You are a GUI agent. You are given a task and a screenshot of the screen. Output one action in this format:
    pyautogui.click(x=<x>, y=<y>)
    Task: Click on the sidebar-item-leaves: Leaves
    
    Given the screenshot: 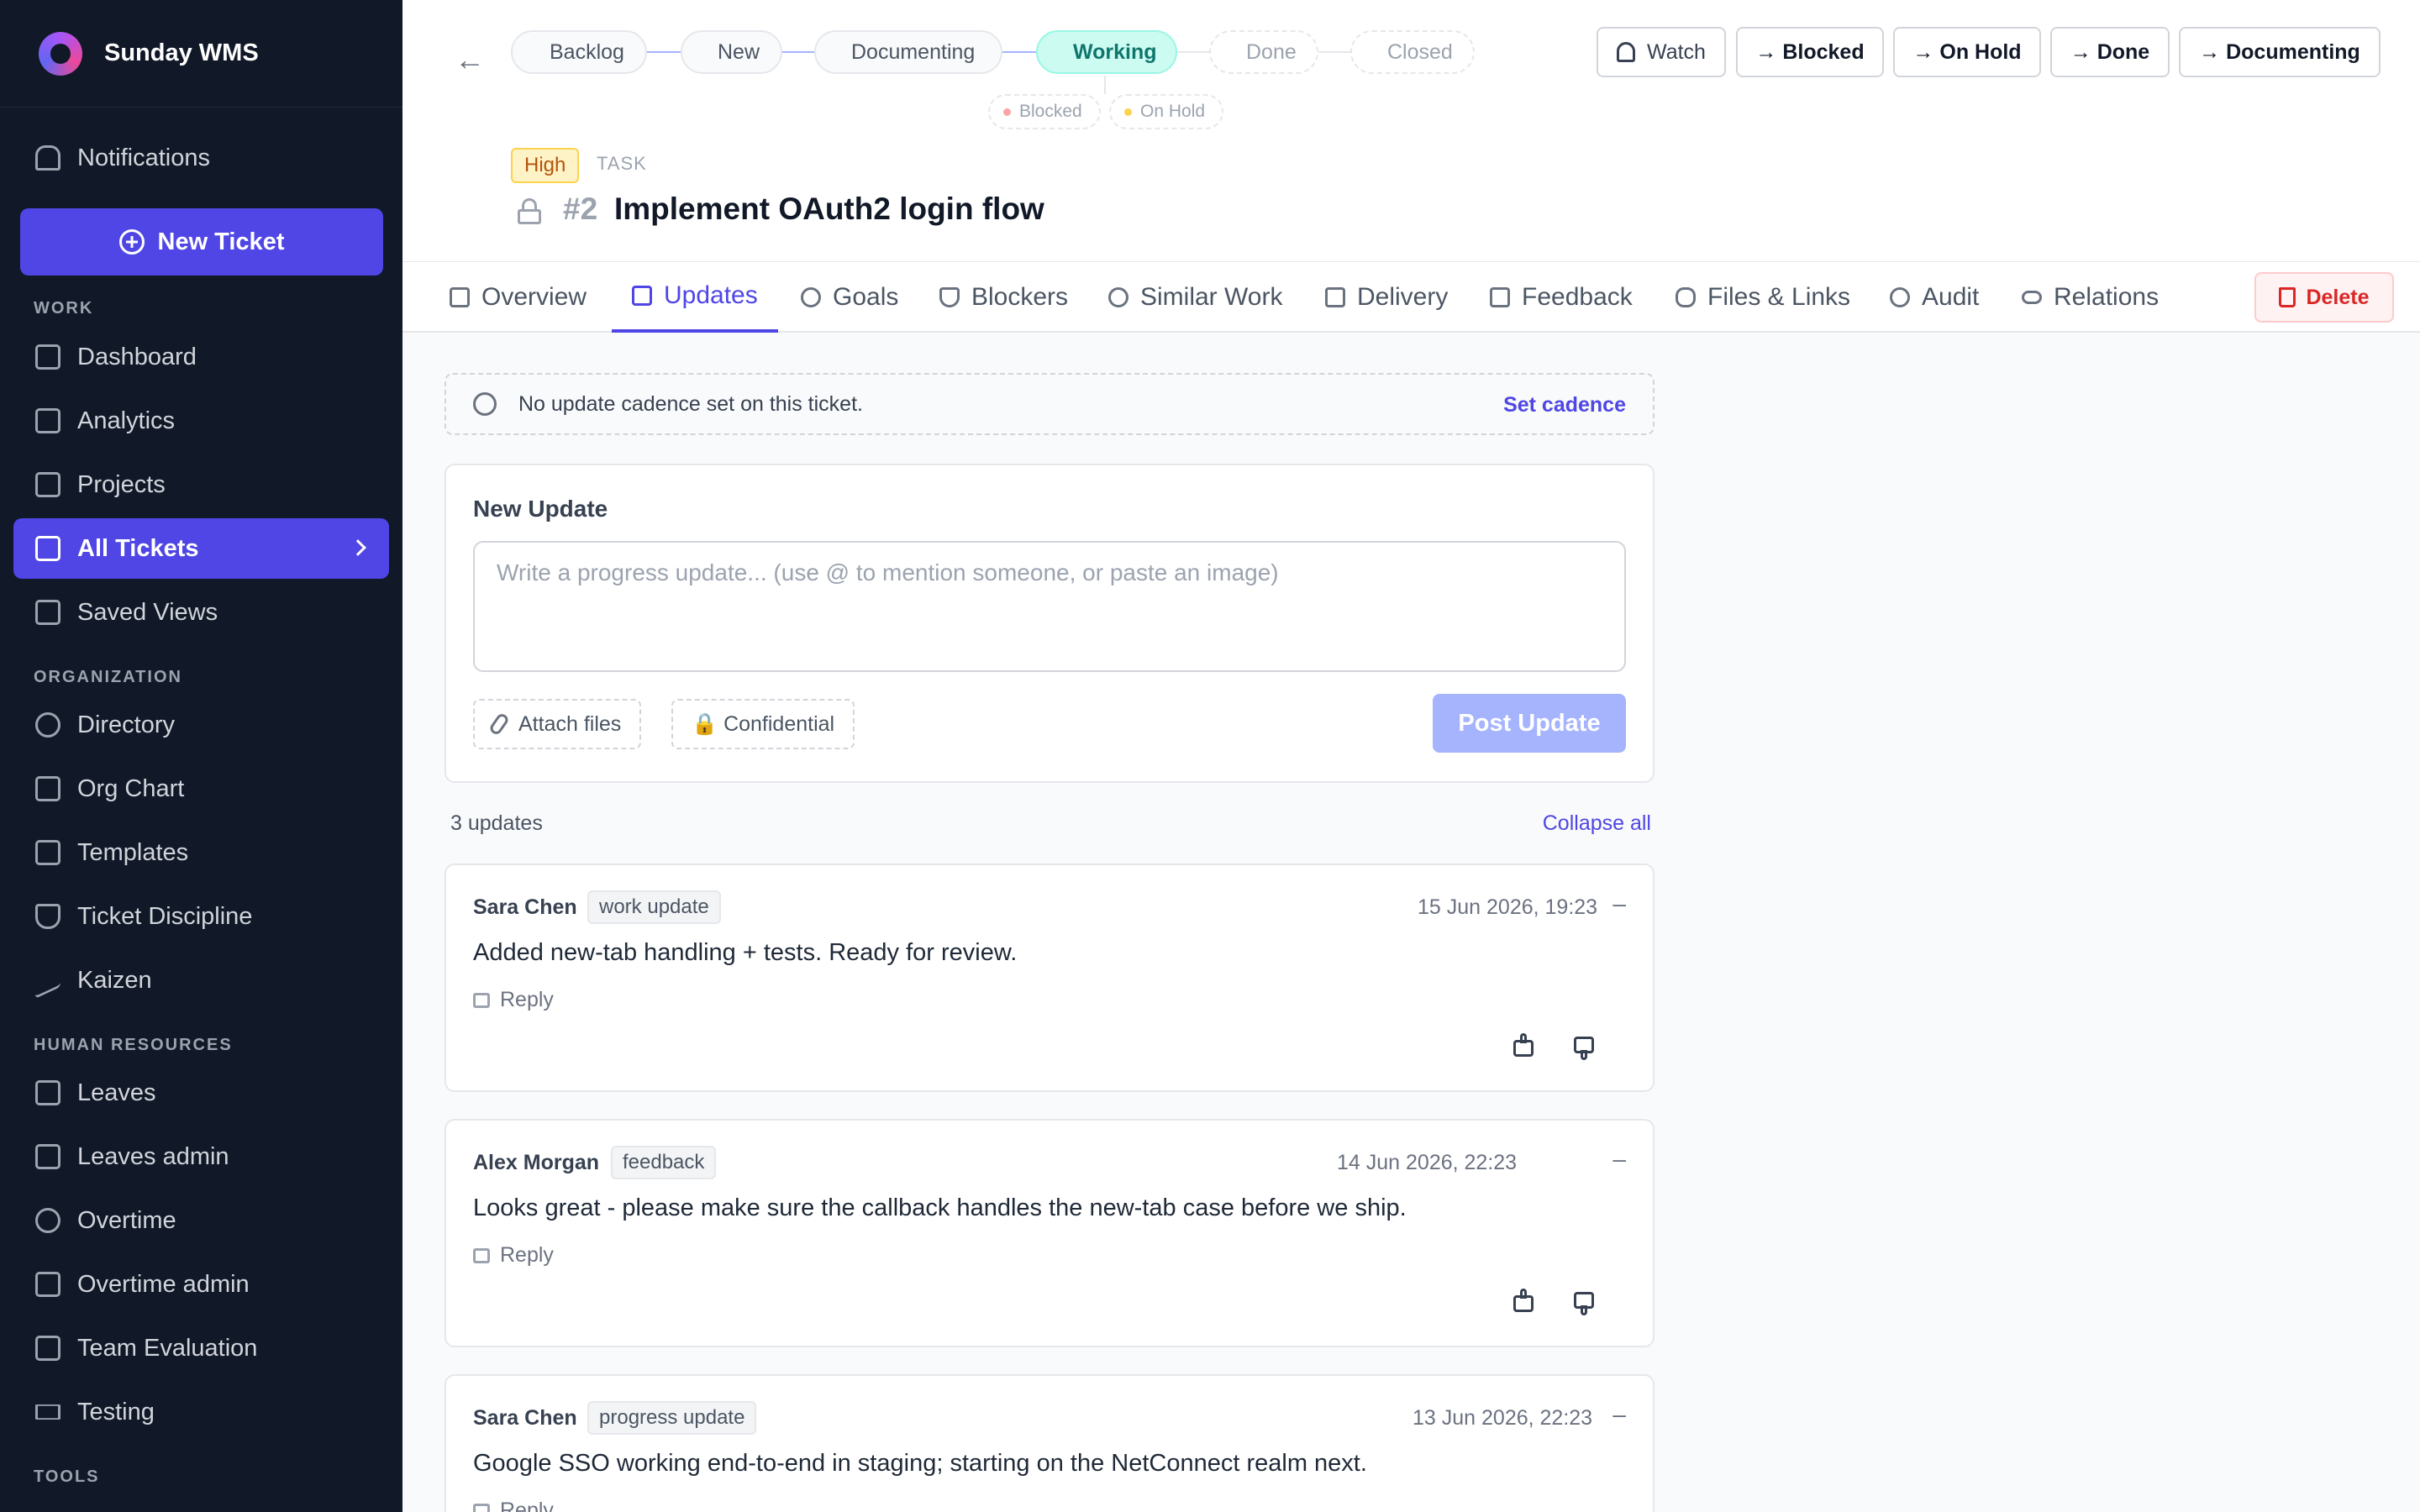 What is the action you would take?
    pyautogui.click(x=201, y=1093)
    